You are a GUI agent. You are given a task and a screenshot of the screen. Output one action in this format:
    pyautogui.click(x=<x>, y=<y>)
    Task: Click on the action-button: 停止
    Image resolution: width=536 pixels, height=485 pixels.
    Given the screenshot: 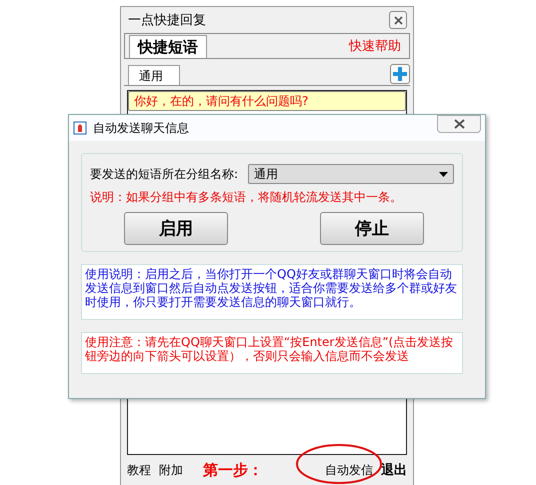 What is the action you would take?
    pyautogui.click(x=372, y=228)
    